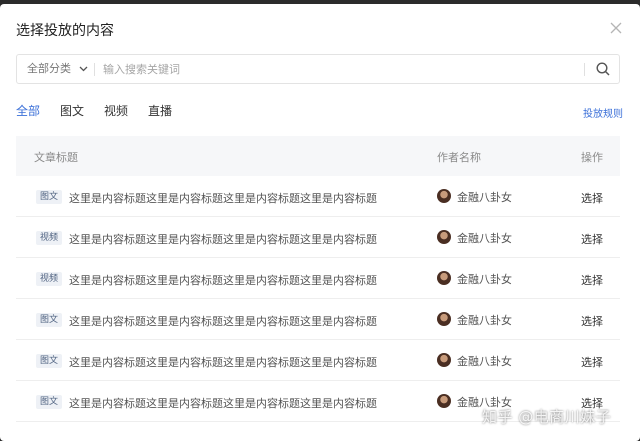 This screenshot has height=441, width=640. I want to click on search-input, so click(338, 69).